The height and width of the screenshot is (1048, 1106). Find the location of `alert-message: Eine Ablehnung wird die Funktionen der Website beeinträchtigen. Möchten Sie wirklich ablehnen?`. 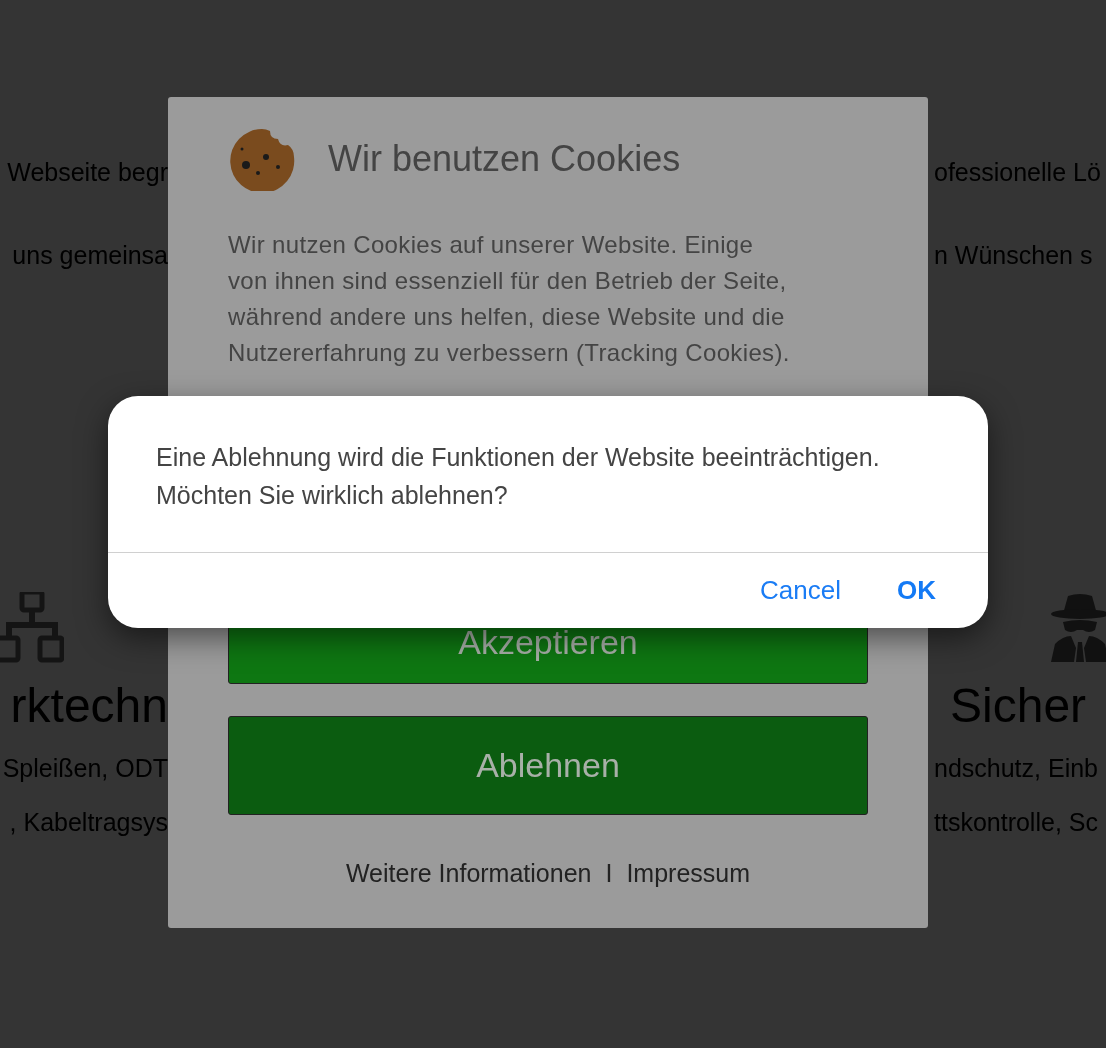

alert-message: Eine Ablehnung wird die Funktionen der Website beeinträchtigen. Möchten Sie wirklich ablehnen? is located at coordinates (518, 476).